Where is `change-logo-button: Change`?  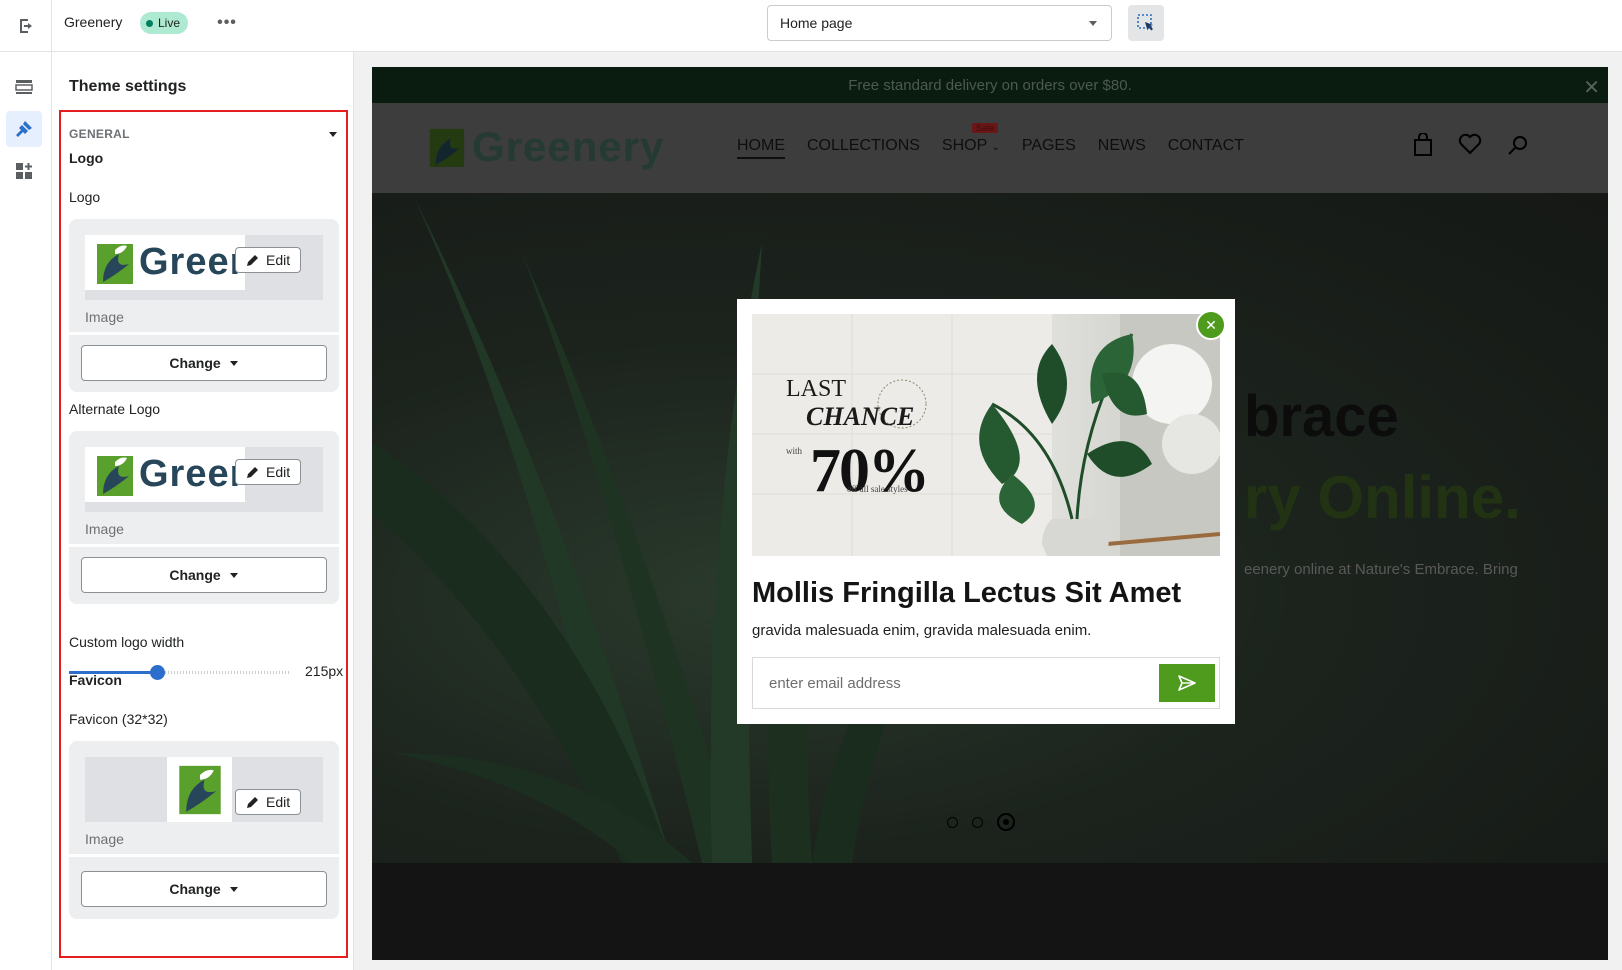
change-logo-button: Change is located at coordinates (204, 363).